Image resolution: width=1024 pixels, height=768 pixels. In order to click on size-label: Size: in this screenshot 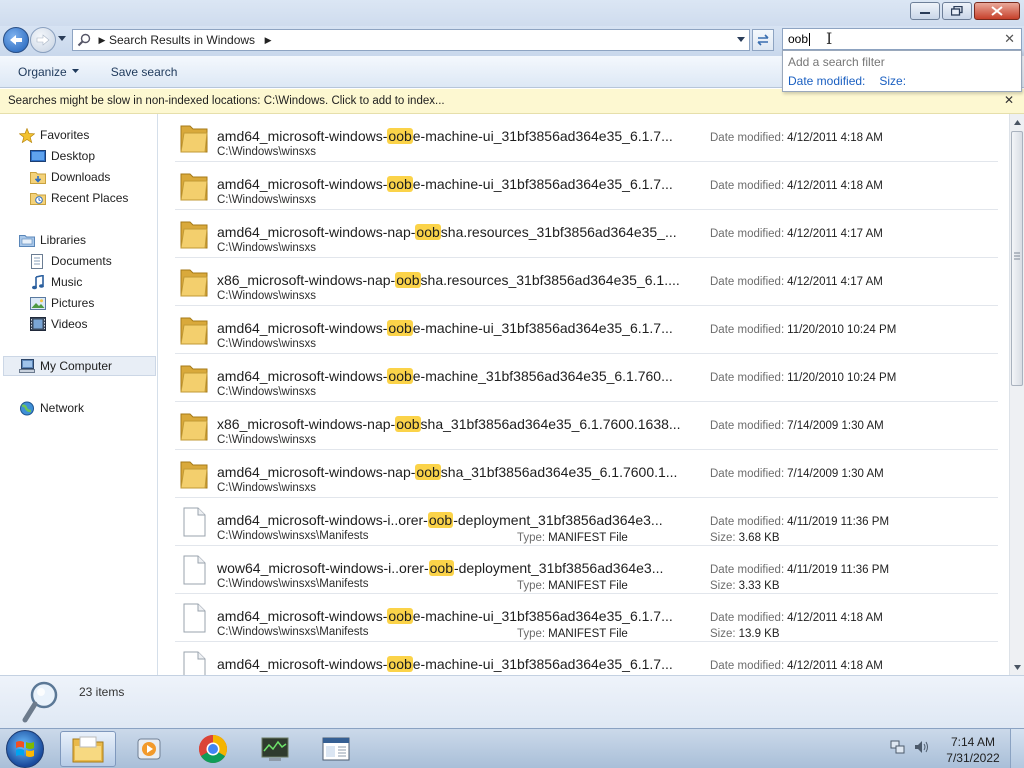, I will do `click(723, 634)`.